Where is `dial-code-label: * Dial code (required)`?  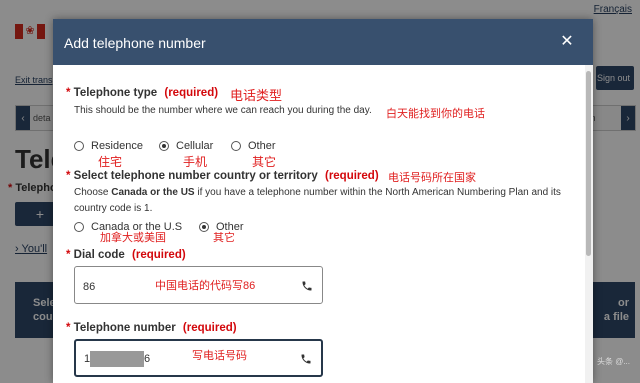 dial-code-label: * Dial code (required) is located at coordinates (126, 255).